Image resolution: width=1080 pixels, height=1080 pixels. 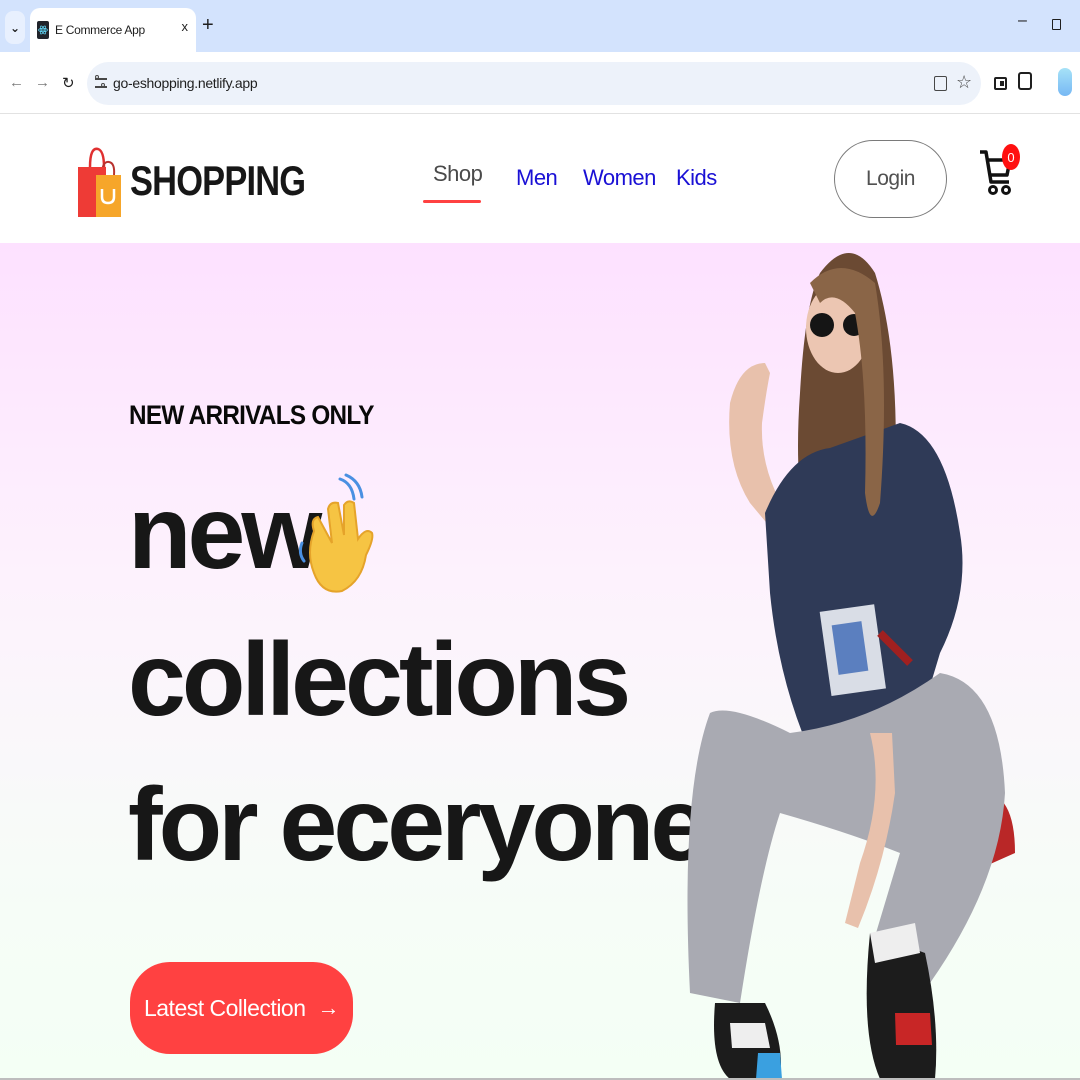 What do you see at coordinates (1065, 82) in the screenshot?
I see `profile-avatar` at bounding box center [1065, 82].